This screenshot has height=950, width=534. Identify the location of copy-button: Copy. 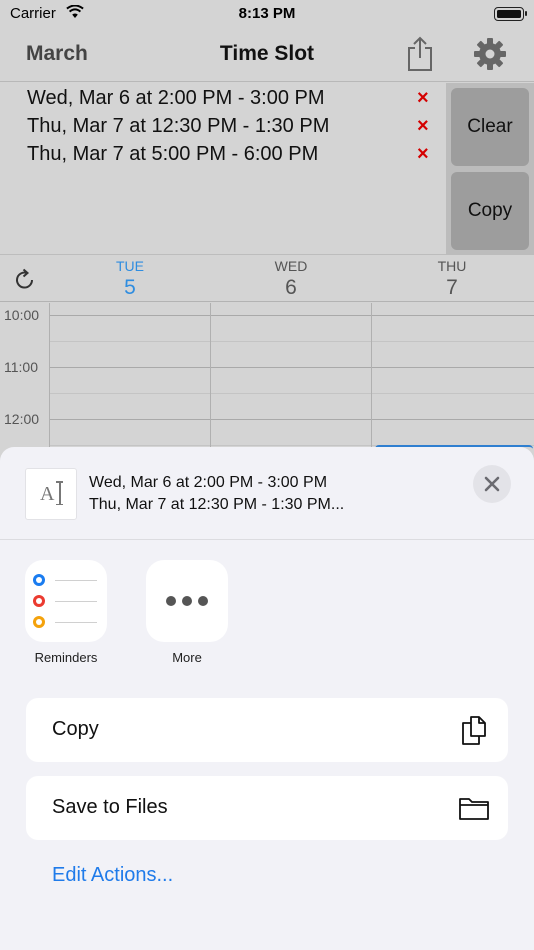
(490, 211).